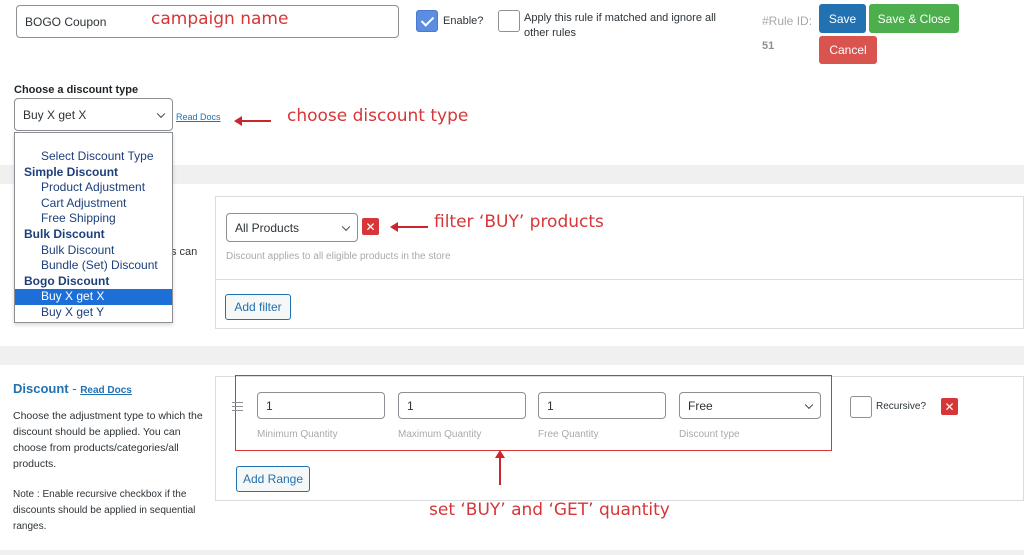  I want to click on save-close-button: Save & Close, so click(914, 18).